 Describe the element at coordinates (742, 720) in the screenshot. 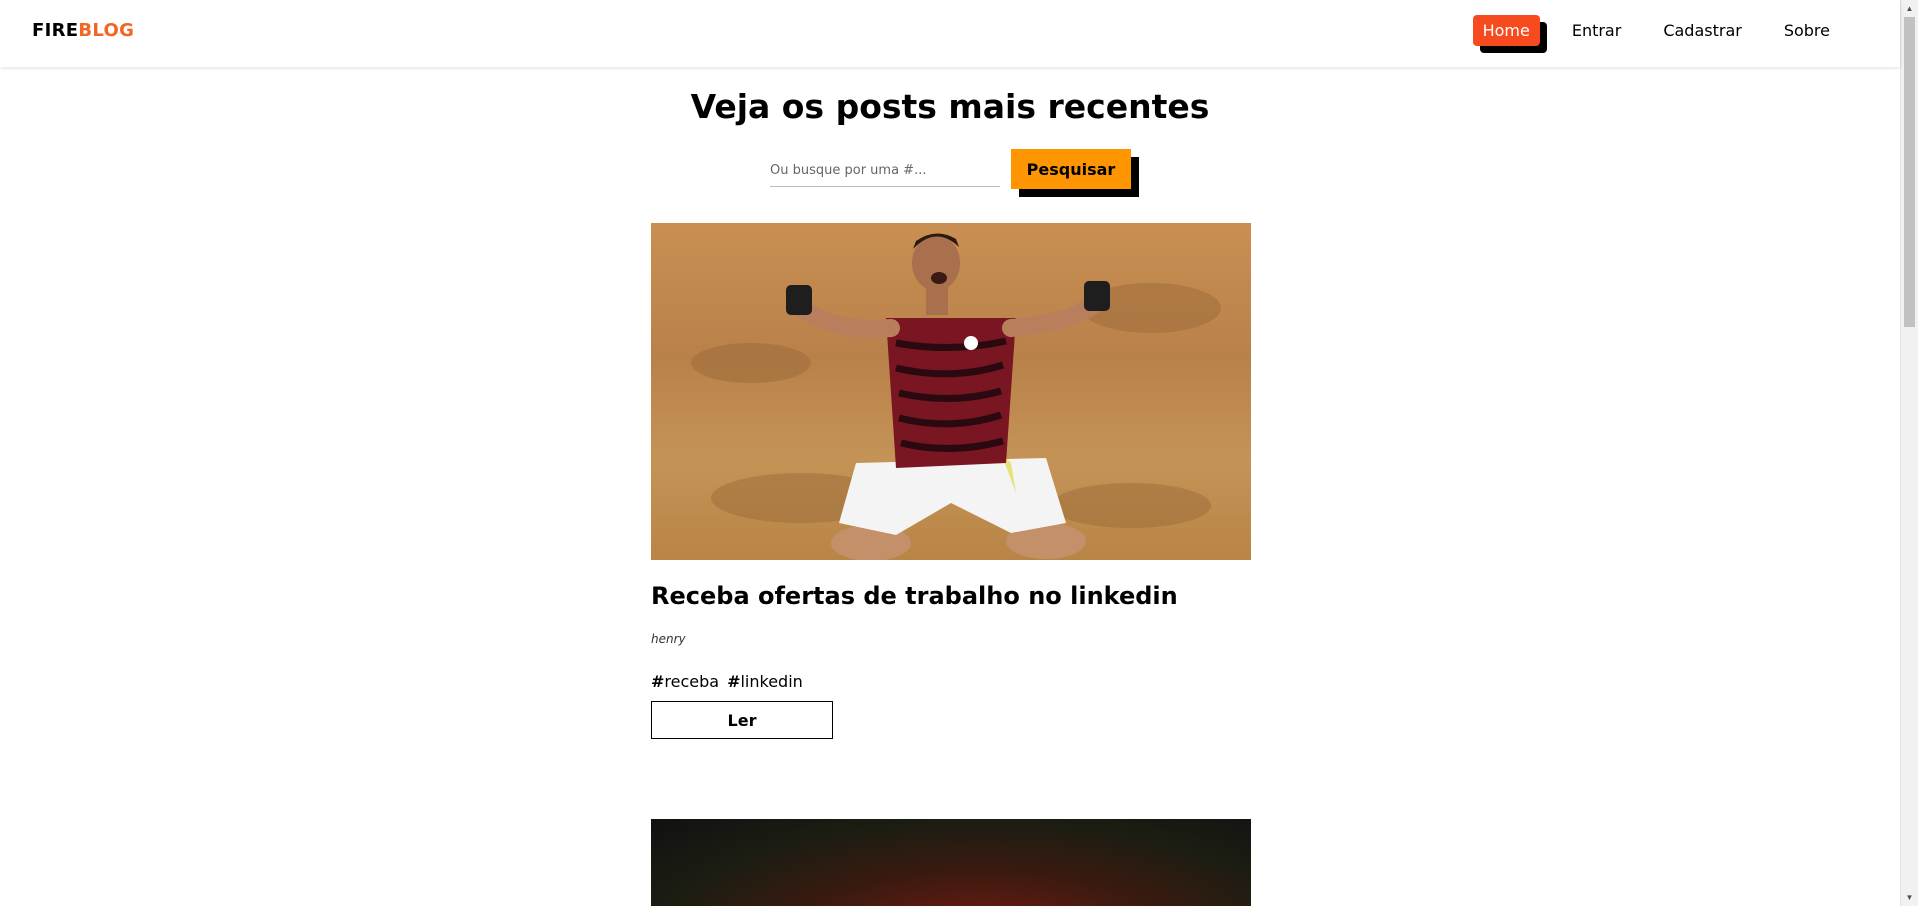

I see `read-button: Ler` at that location.